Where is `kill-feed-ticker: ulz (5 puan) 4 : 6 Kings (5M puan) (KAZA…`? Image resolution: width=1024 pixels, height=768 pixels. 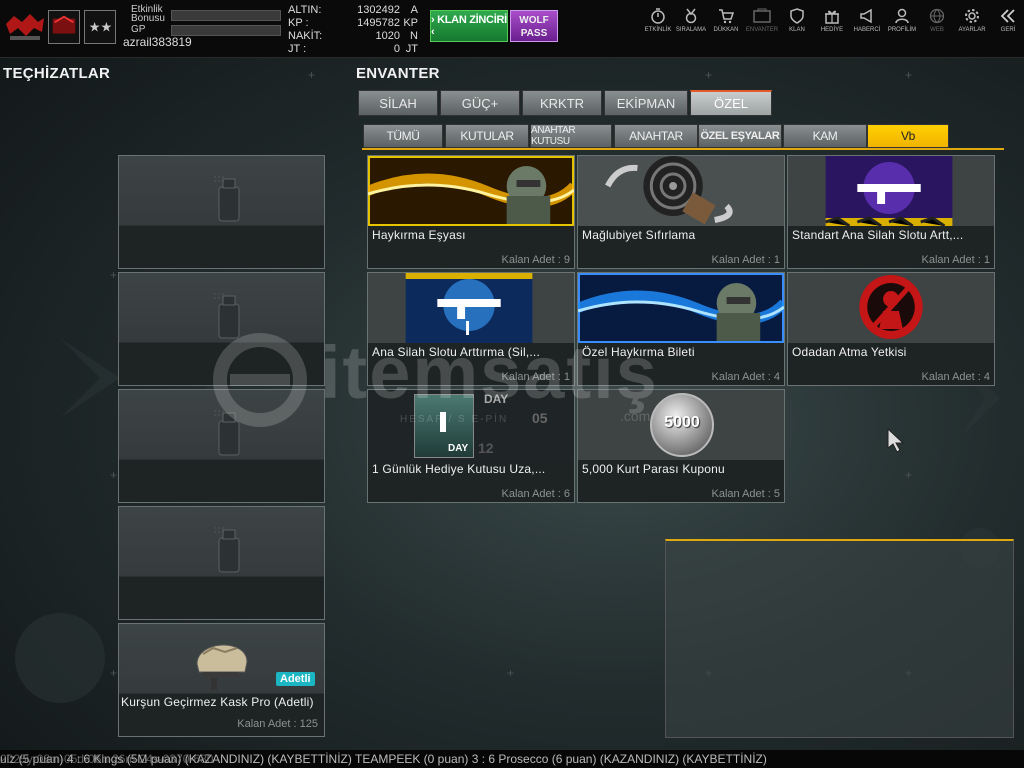 kill-feed-ticker: ulz (5 puan) 4 : 6 Kings (5M puan) (KAZA… is located at coordinates (512, 759).